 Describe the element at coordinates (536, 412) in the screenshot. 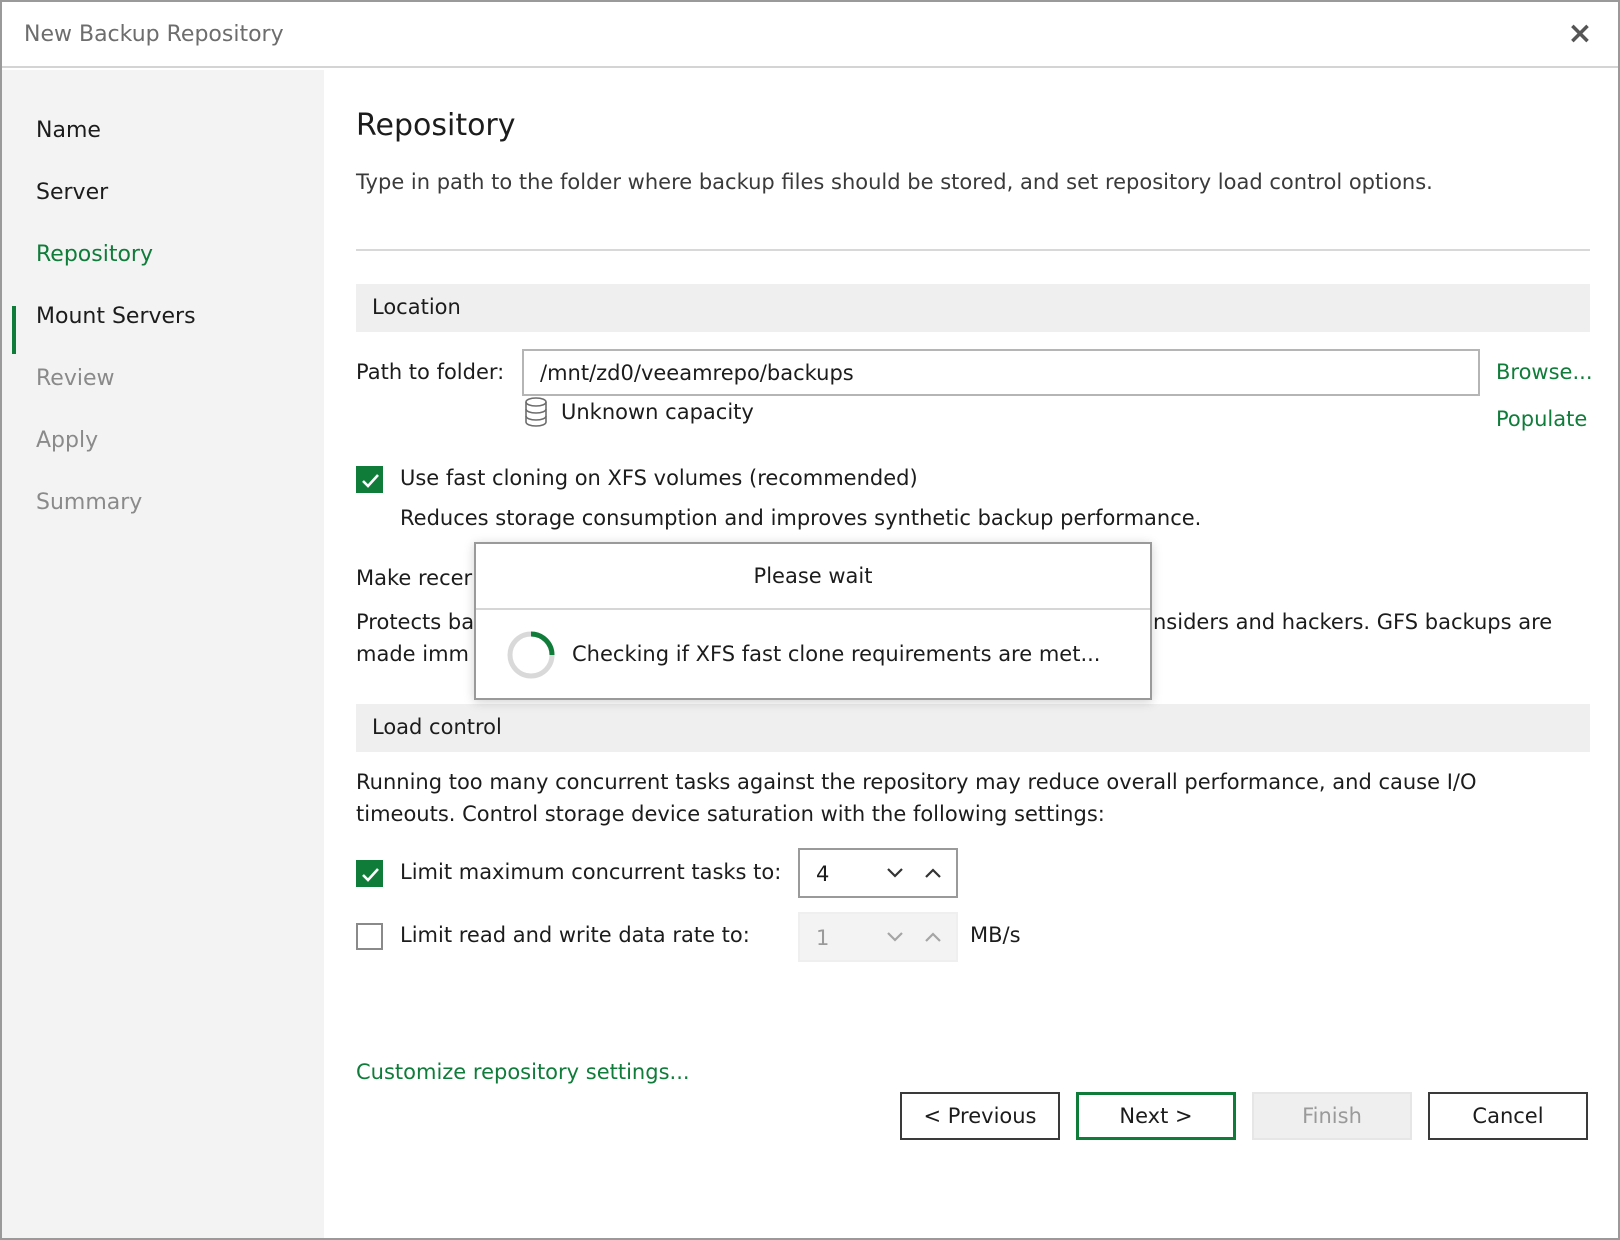

I see `database-icon` at that location.